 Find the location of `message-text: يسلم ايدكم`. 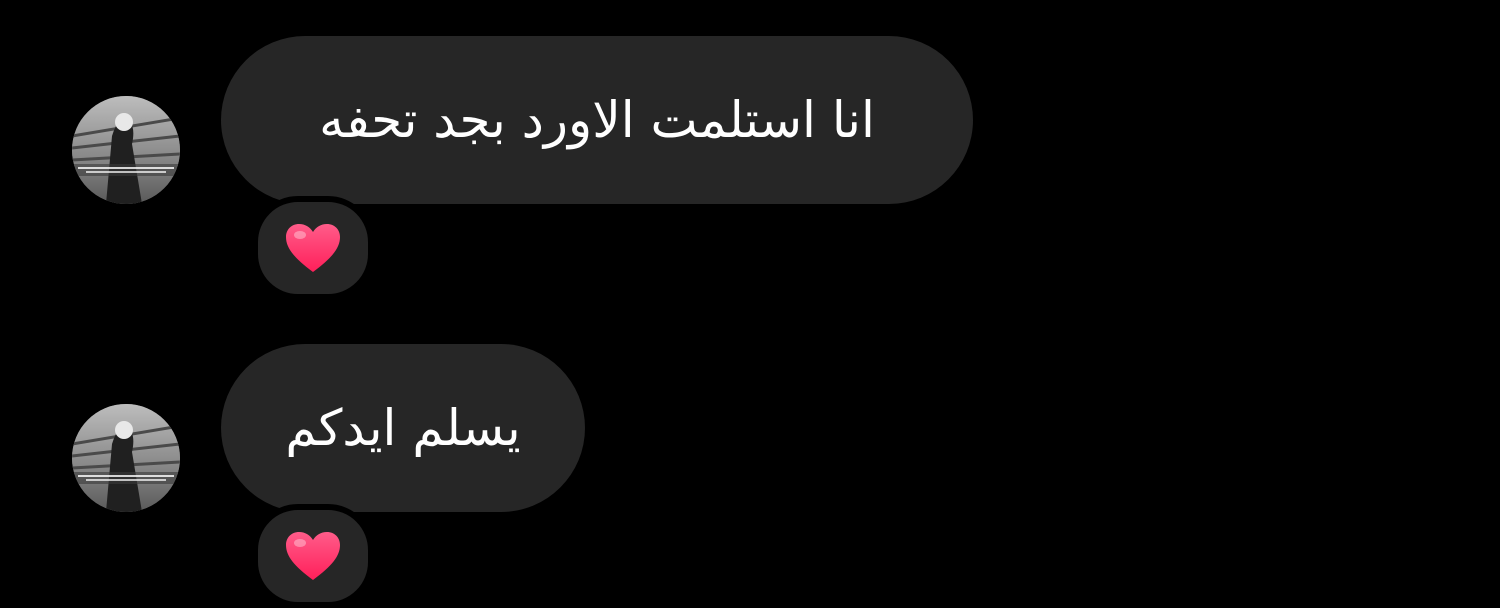

message-text: يسلم ايدكم is located at coordinates (403, 428).